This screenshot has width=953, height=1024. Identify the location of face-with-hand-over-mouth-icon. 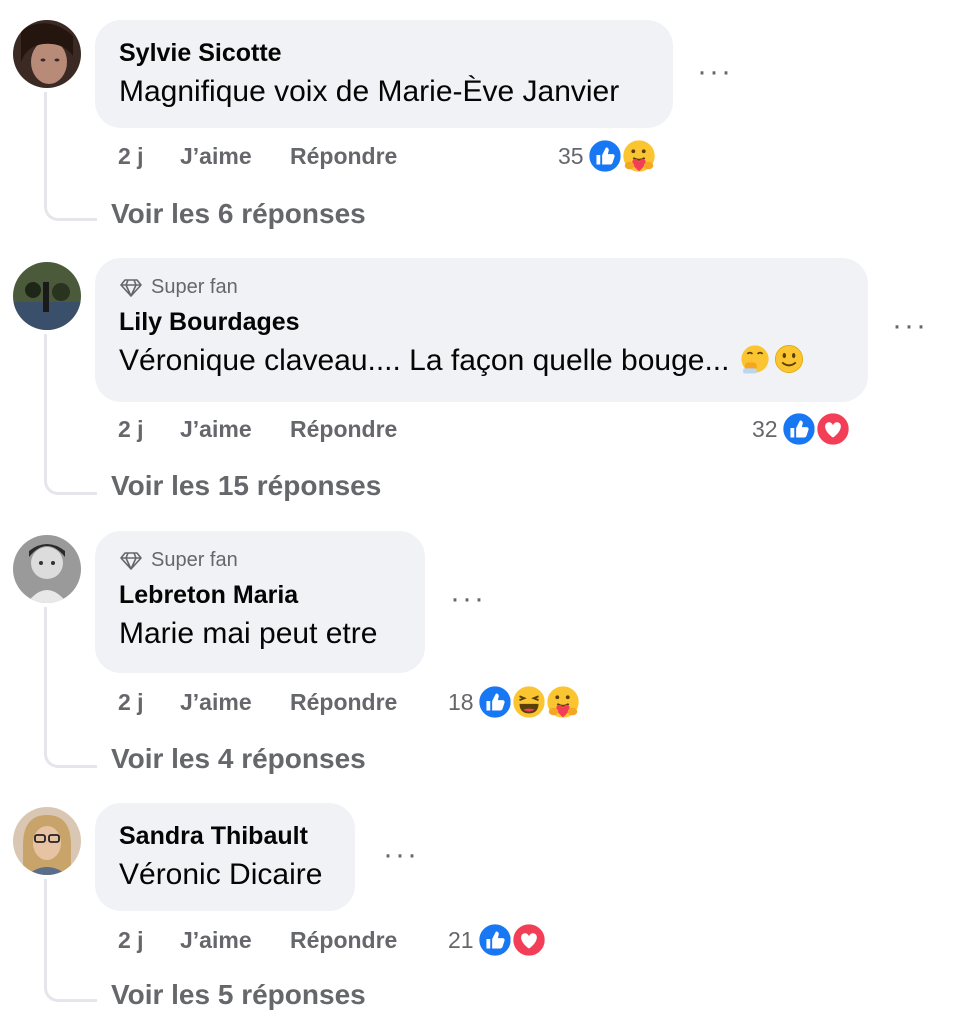
(755, 360).